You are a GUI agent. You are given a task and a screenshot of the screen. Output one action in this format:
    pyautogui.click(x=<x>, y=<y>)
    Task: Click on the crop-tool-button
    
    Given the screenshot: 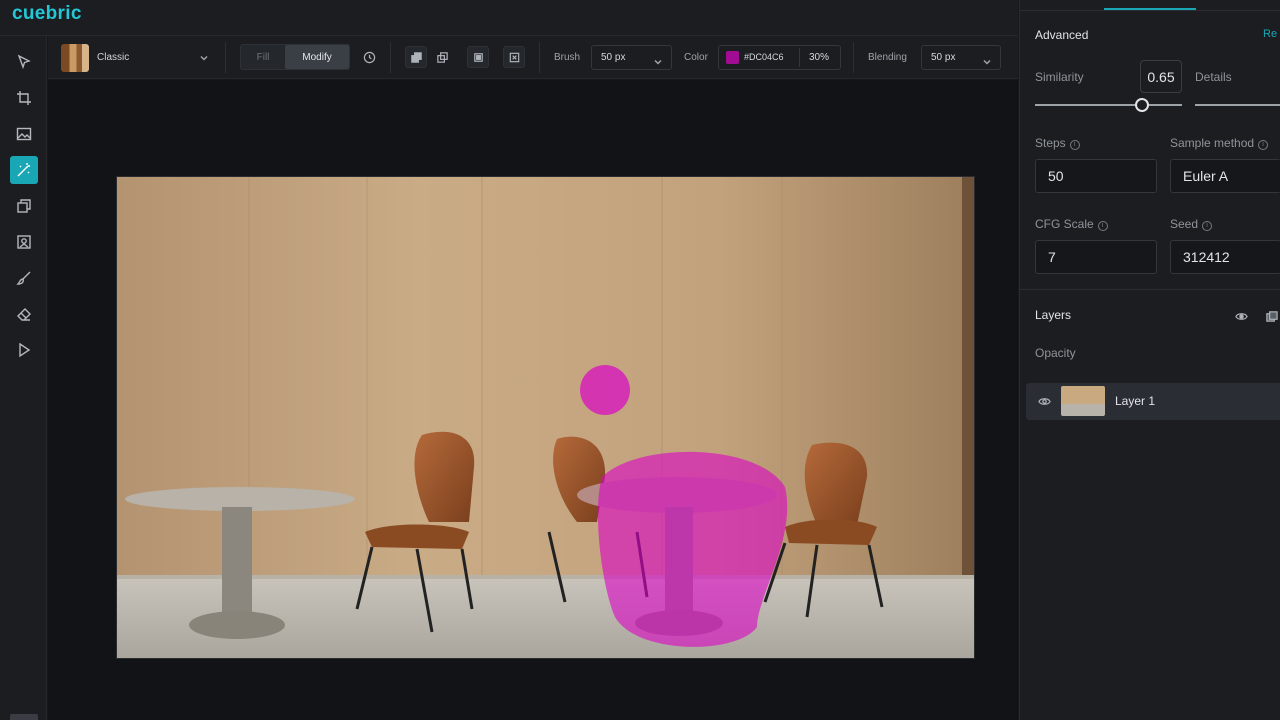 What is the action you would take?
    pyautogui.click(x=24, y=98)
    